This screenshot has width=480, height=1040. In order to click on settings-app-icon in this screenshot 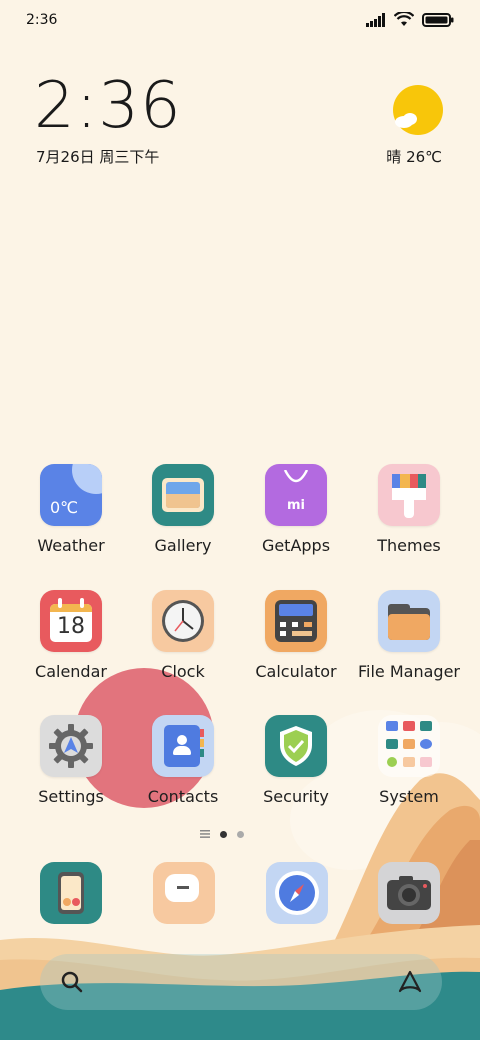, I will do `click(71, 746)`.